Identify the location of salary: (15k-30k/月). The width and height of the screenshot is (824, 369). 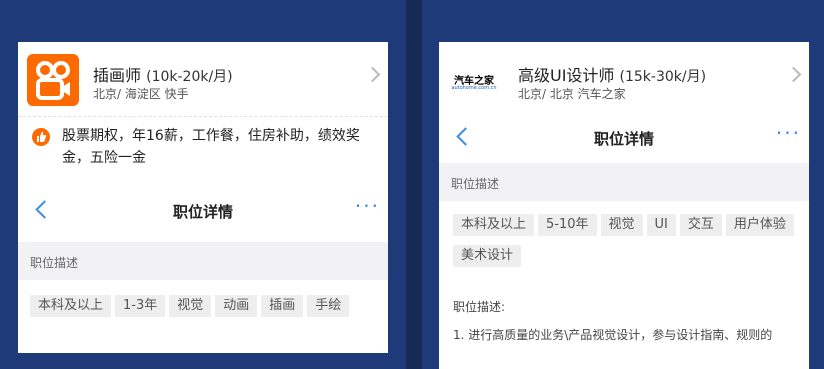
(663, 77).